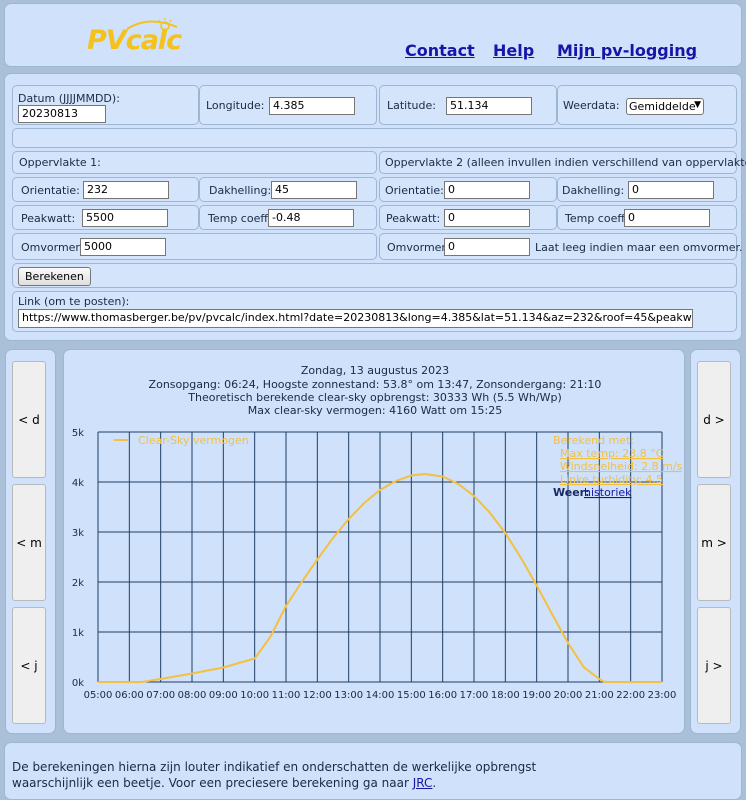  I want to click on x-tick-label: 22:00, so click(630, 695).